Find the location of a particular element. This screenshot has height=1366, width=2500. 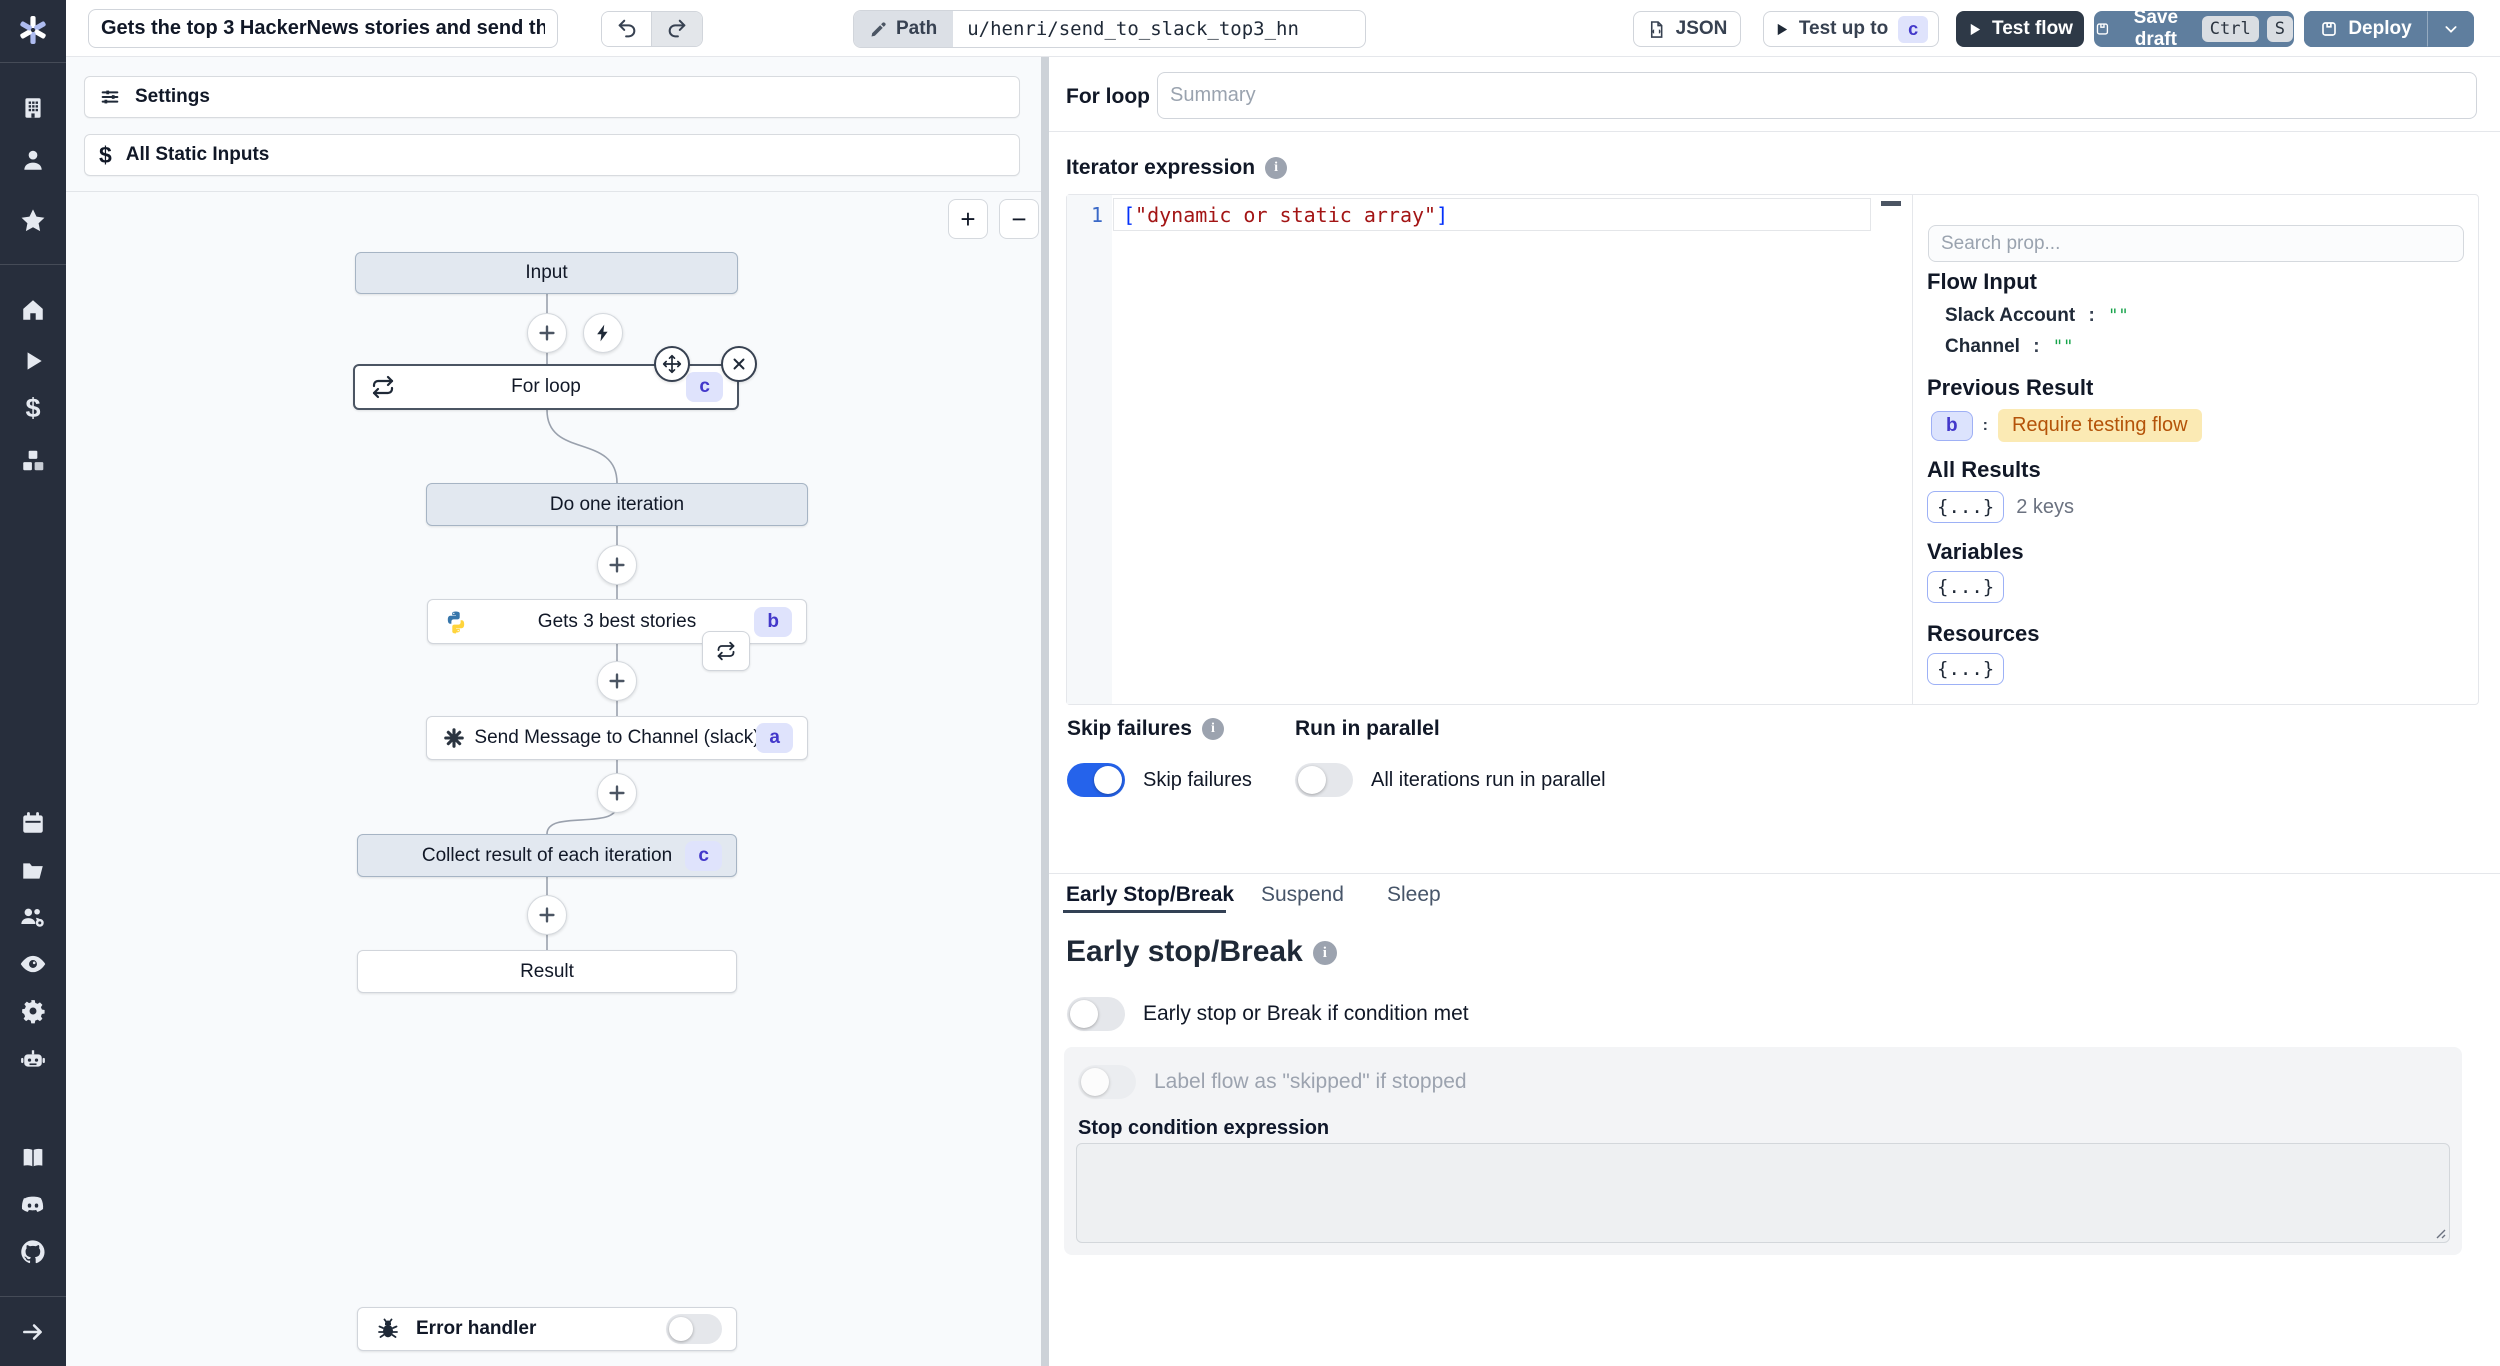

step-id-badge: b is located at coordinates (1952, 425).